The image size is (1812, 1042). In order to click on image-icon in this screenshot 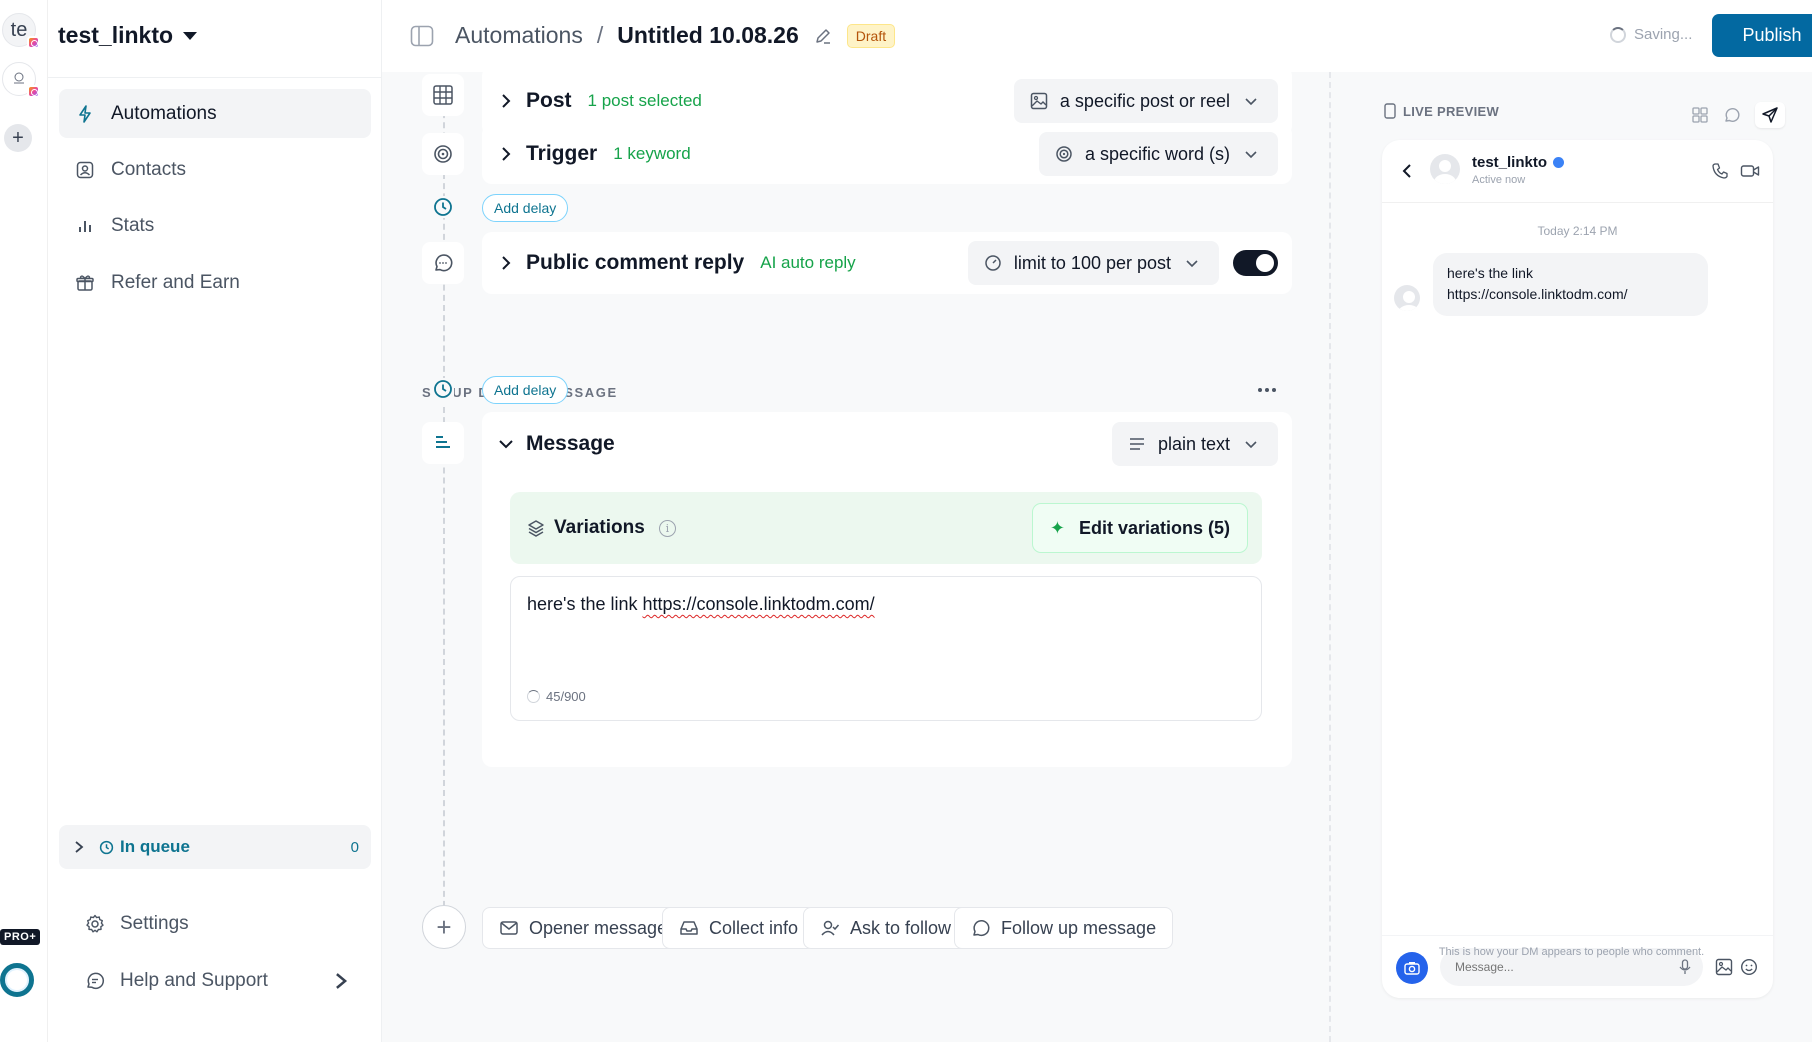, I will do `click(1039, 101)`.